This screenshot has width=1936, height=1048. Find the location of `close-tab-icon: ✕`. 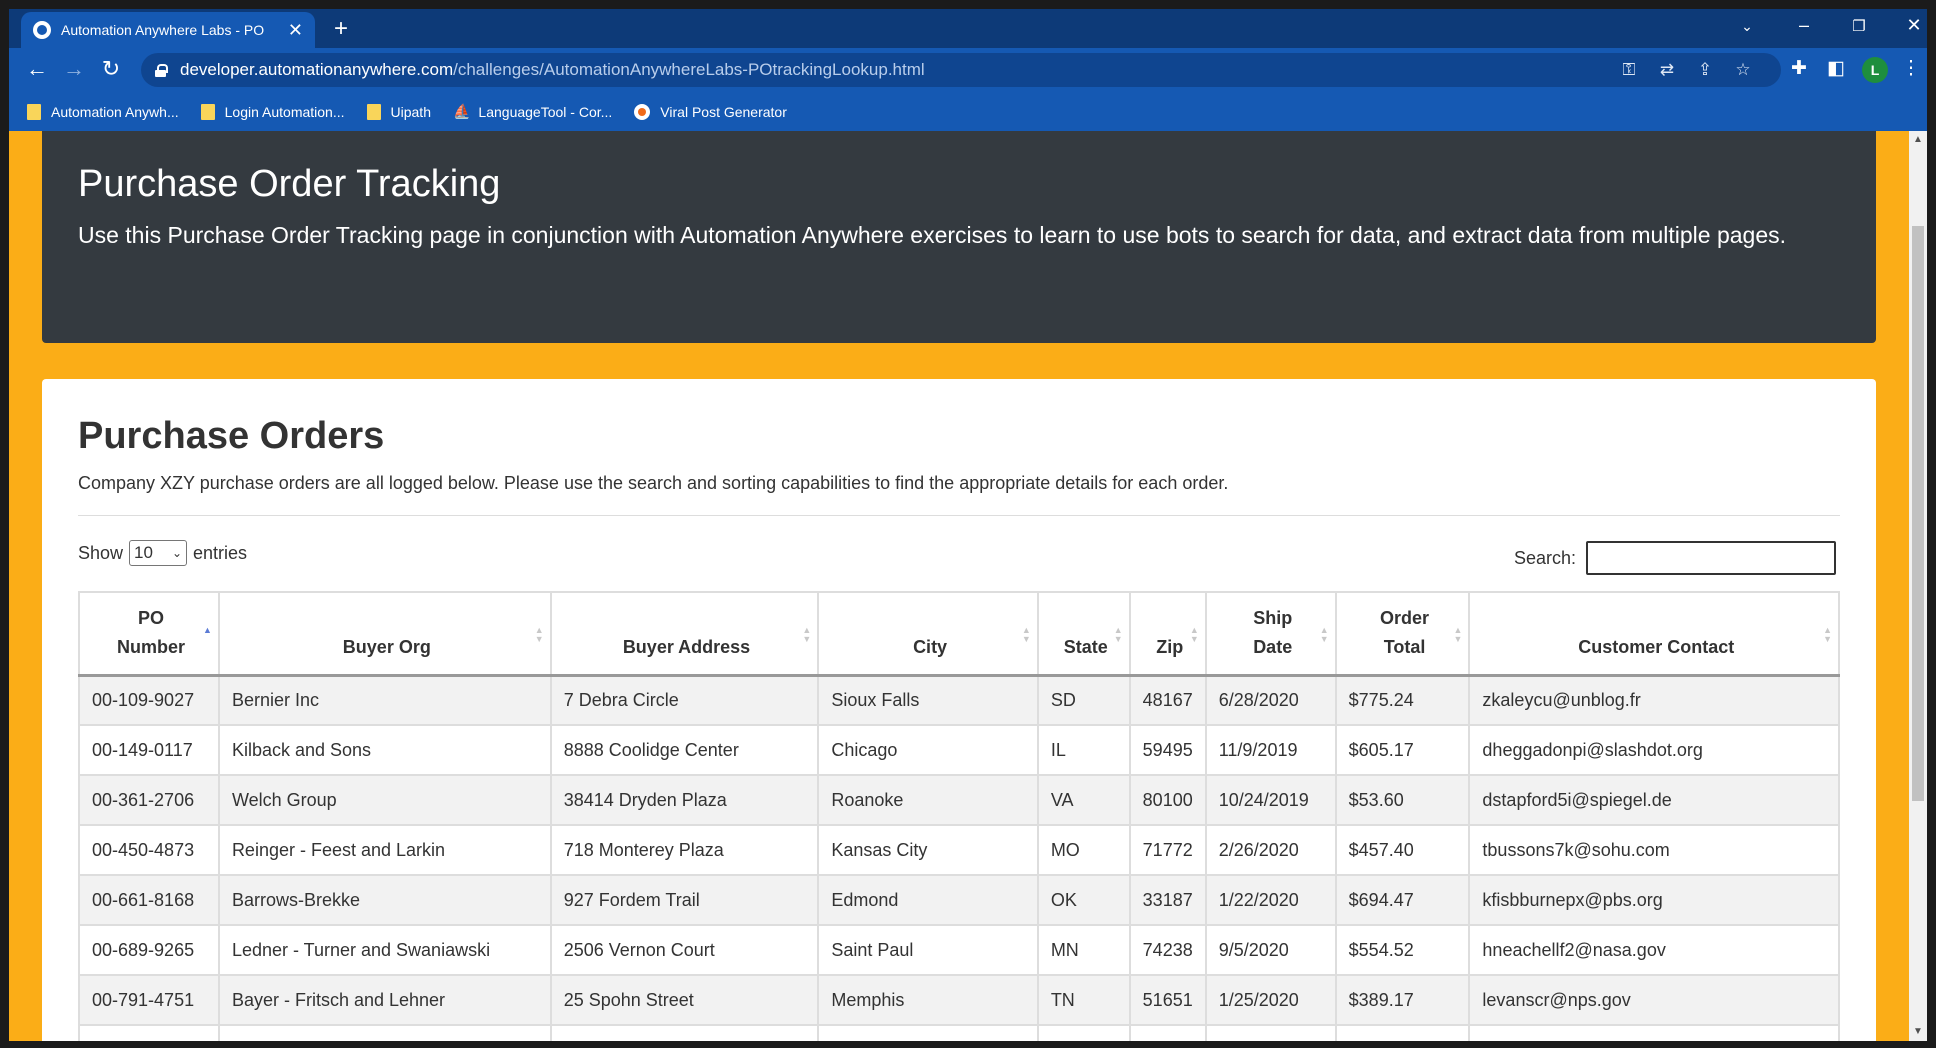

close-tab-icon: ✕ is located at coordinates (295, 30).